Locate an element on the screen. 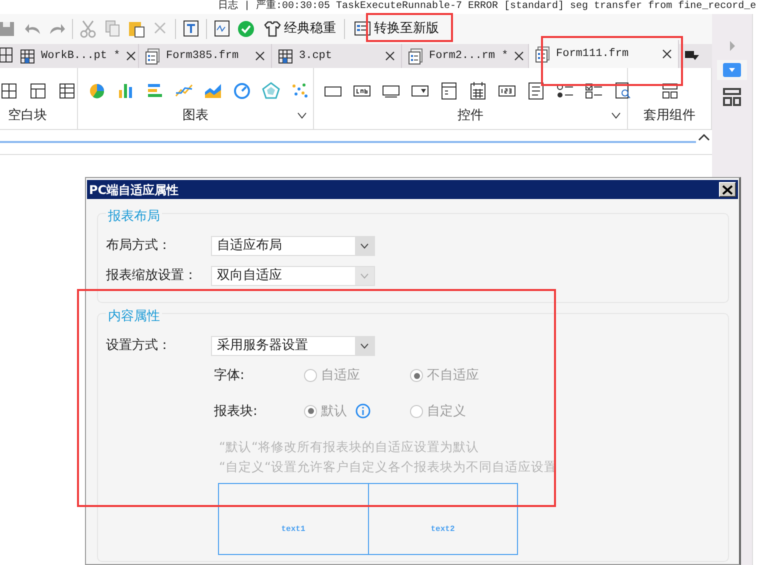 Image resolution: width=769 pixels, height=565 pixels. check-icon is located at coordinates (246, 29).